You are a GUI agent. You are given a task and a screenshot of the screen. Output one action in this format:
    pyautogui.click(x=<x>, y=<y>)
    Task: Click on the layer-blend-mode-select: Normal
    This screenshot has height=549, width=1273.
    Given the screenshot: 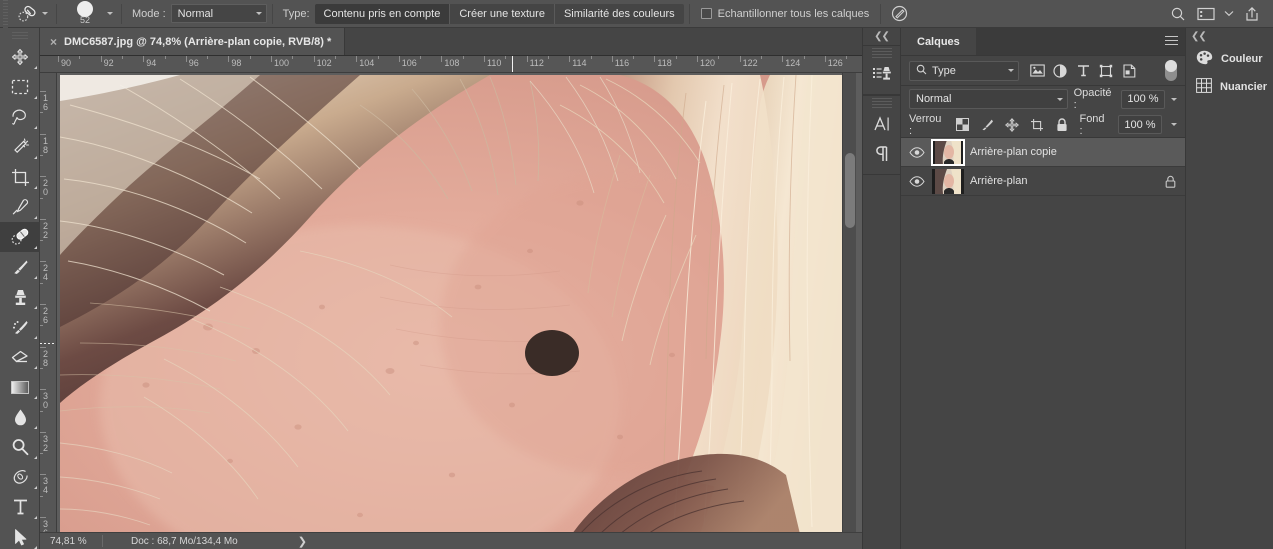 What is the action you would take?
    pyautogui.click(x=988, y=99)
    